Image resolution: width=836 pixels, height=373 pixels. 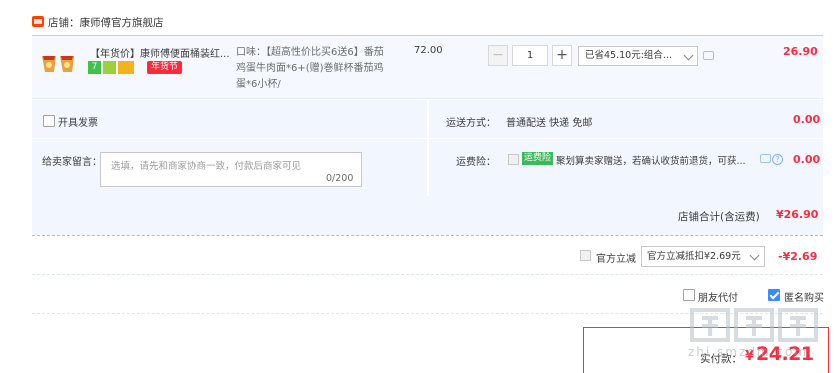 What do you see at coordinates (49, 121) in the screenshot?
I see `invoice-checkbox` at bounding box center [49, 121].